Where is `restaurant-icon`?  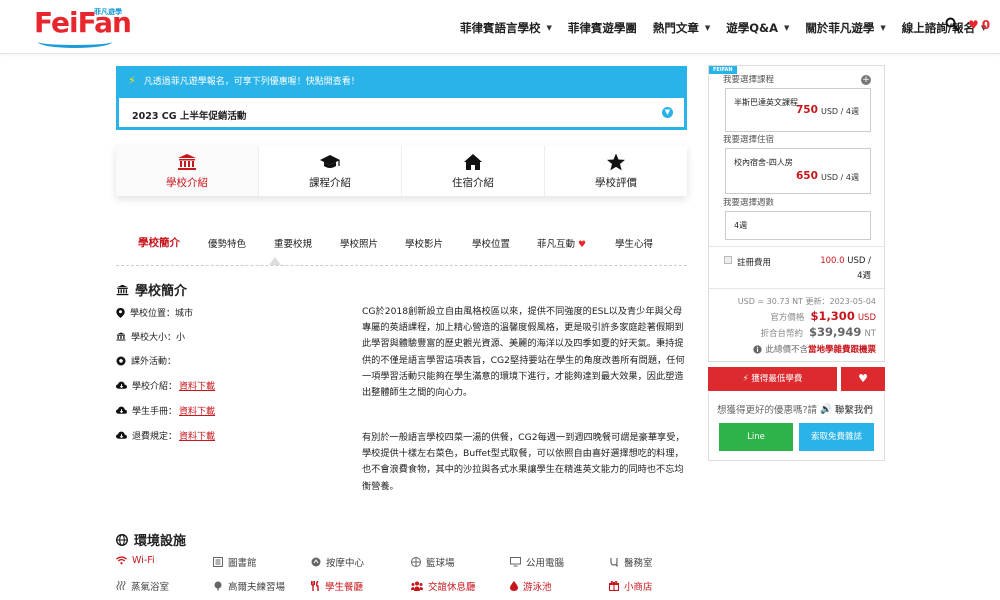 restaurant-icon is located at coordinates (315, 586).